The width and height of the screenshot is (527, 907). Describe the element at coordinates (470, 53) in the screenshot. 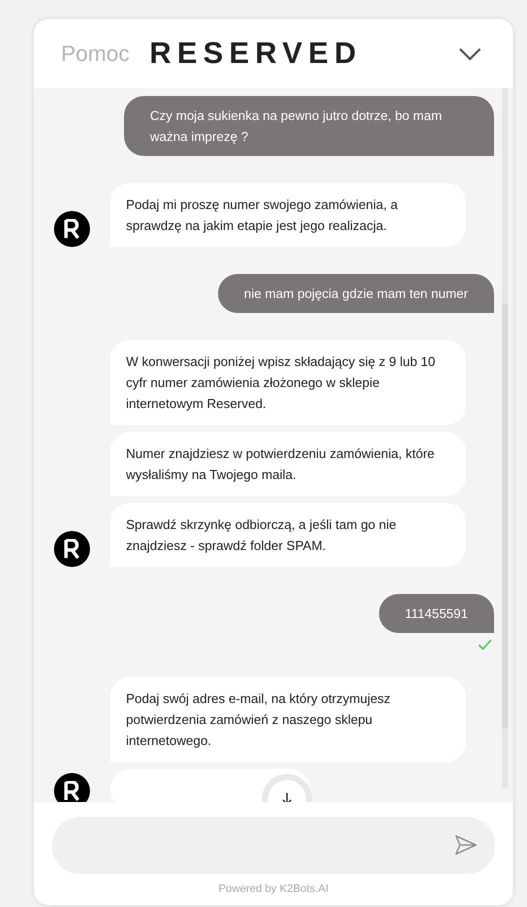

I see `chevron-down-icon` at that location.